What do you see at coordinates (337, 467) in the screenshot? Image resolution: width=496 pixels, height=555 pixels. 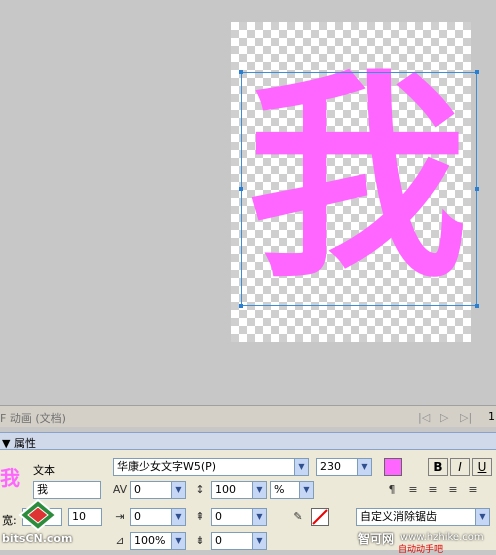 I see `font-size-field: 230` at bounding box center [337, 467].